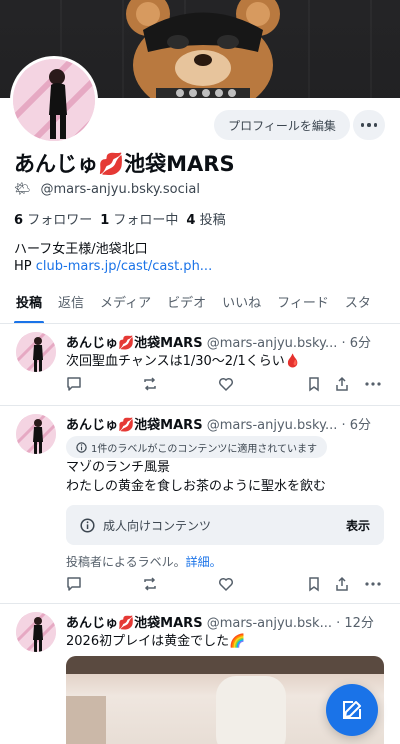 Image resolution: width=400 pixels, height=744 pixels. I want to click on label-note-text: 投稿者によるラベル。, so click(126, 562).